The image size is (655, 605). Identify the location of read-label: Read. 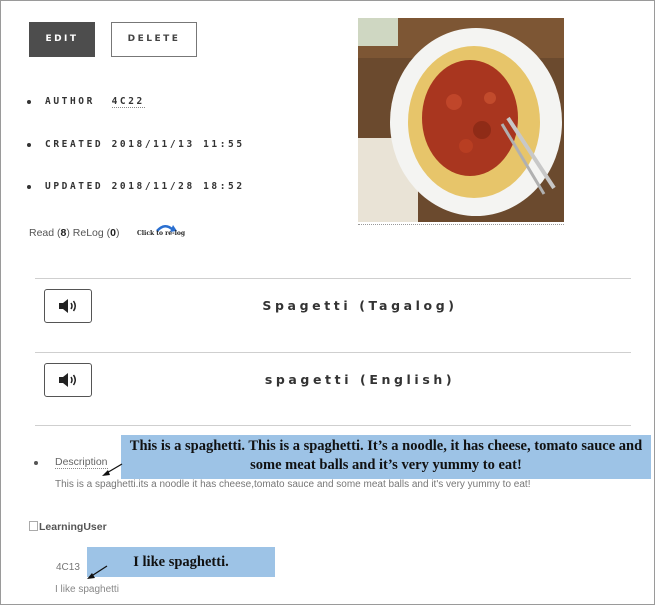
(42, 233).